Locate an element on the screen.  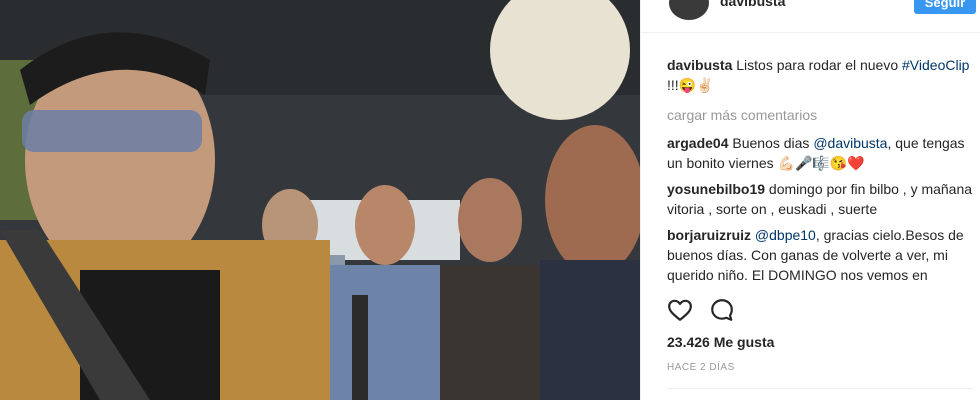
author-username: davibusta is located at coordinates (752, 4).